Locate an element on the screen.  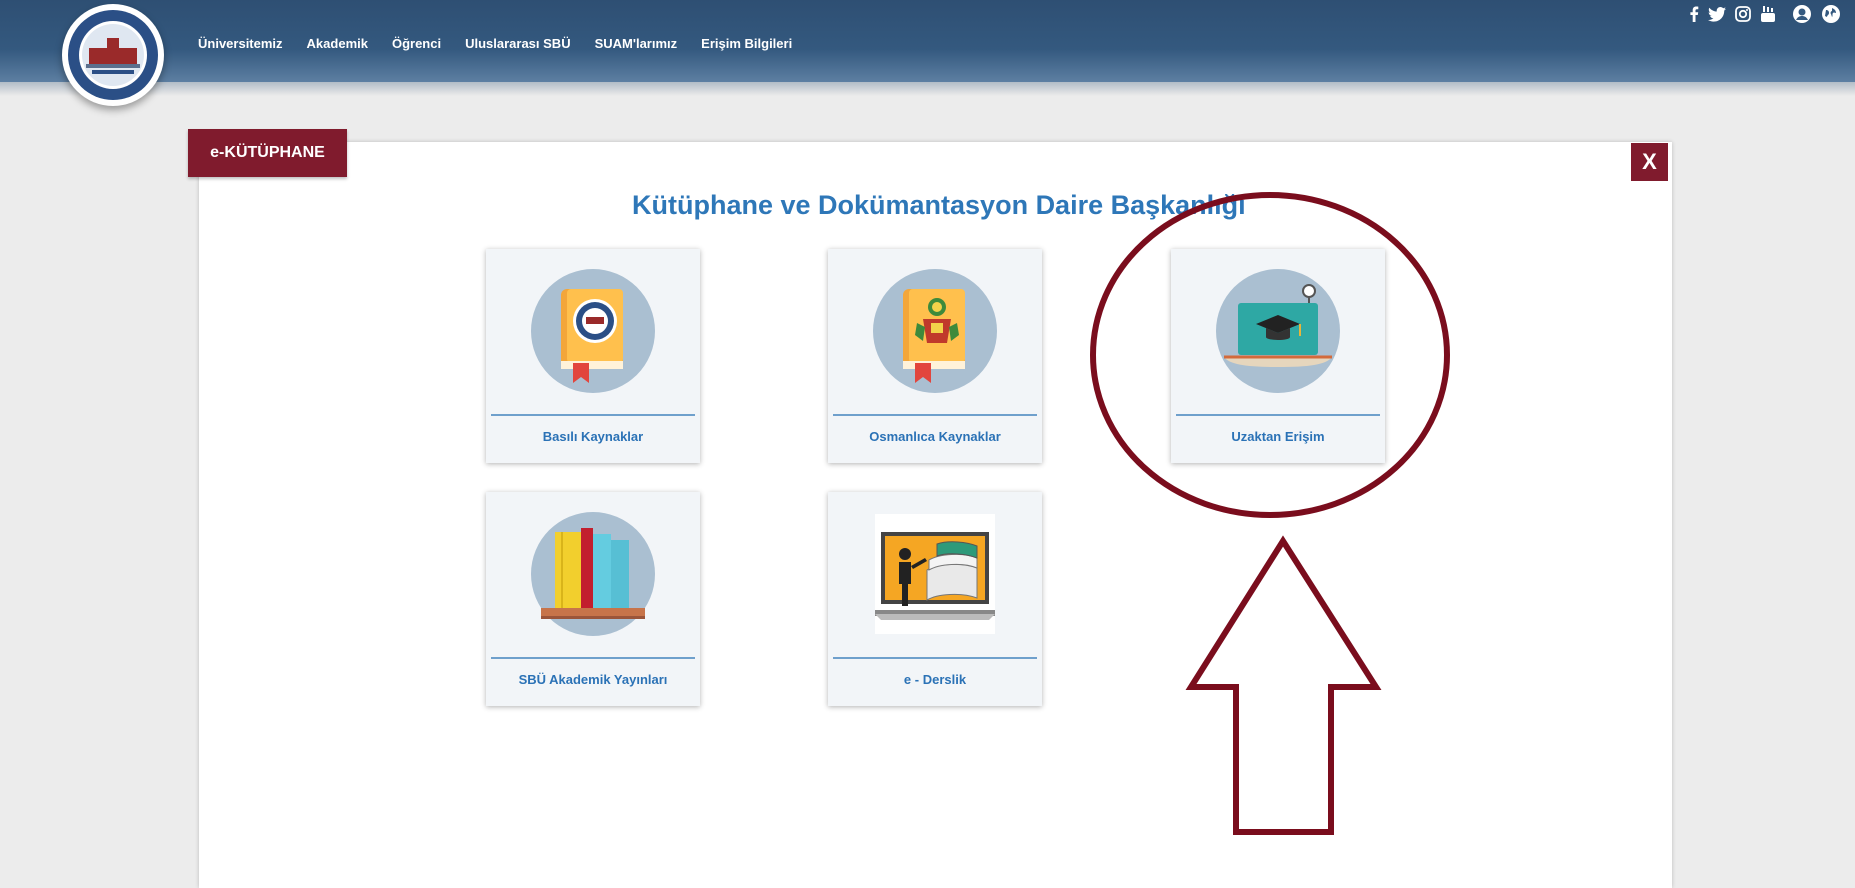
social-icons is located at coordinates (1760, 16).